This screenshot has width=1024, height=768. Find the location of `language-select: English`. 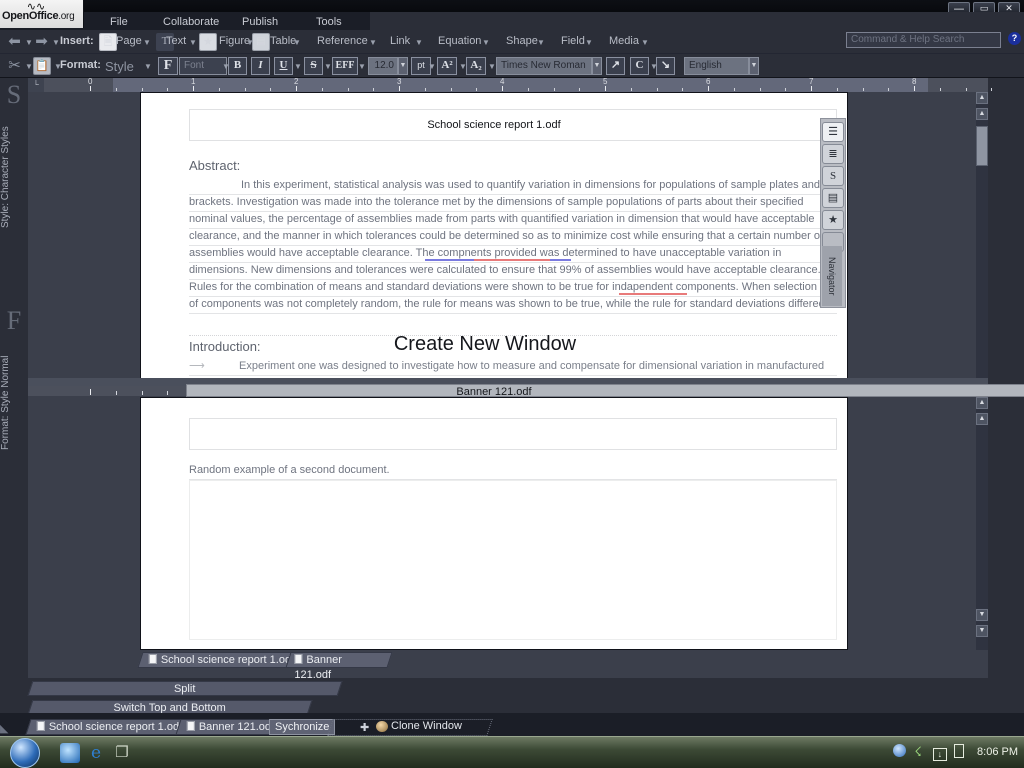

language-select: English is located at coordinates (716, 66).